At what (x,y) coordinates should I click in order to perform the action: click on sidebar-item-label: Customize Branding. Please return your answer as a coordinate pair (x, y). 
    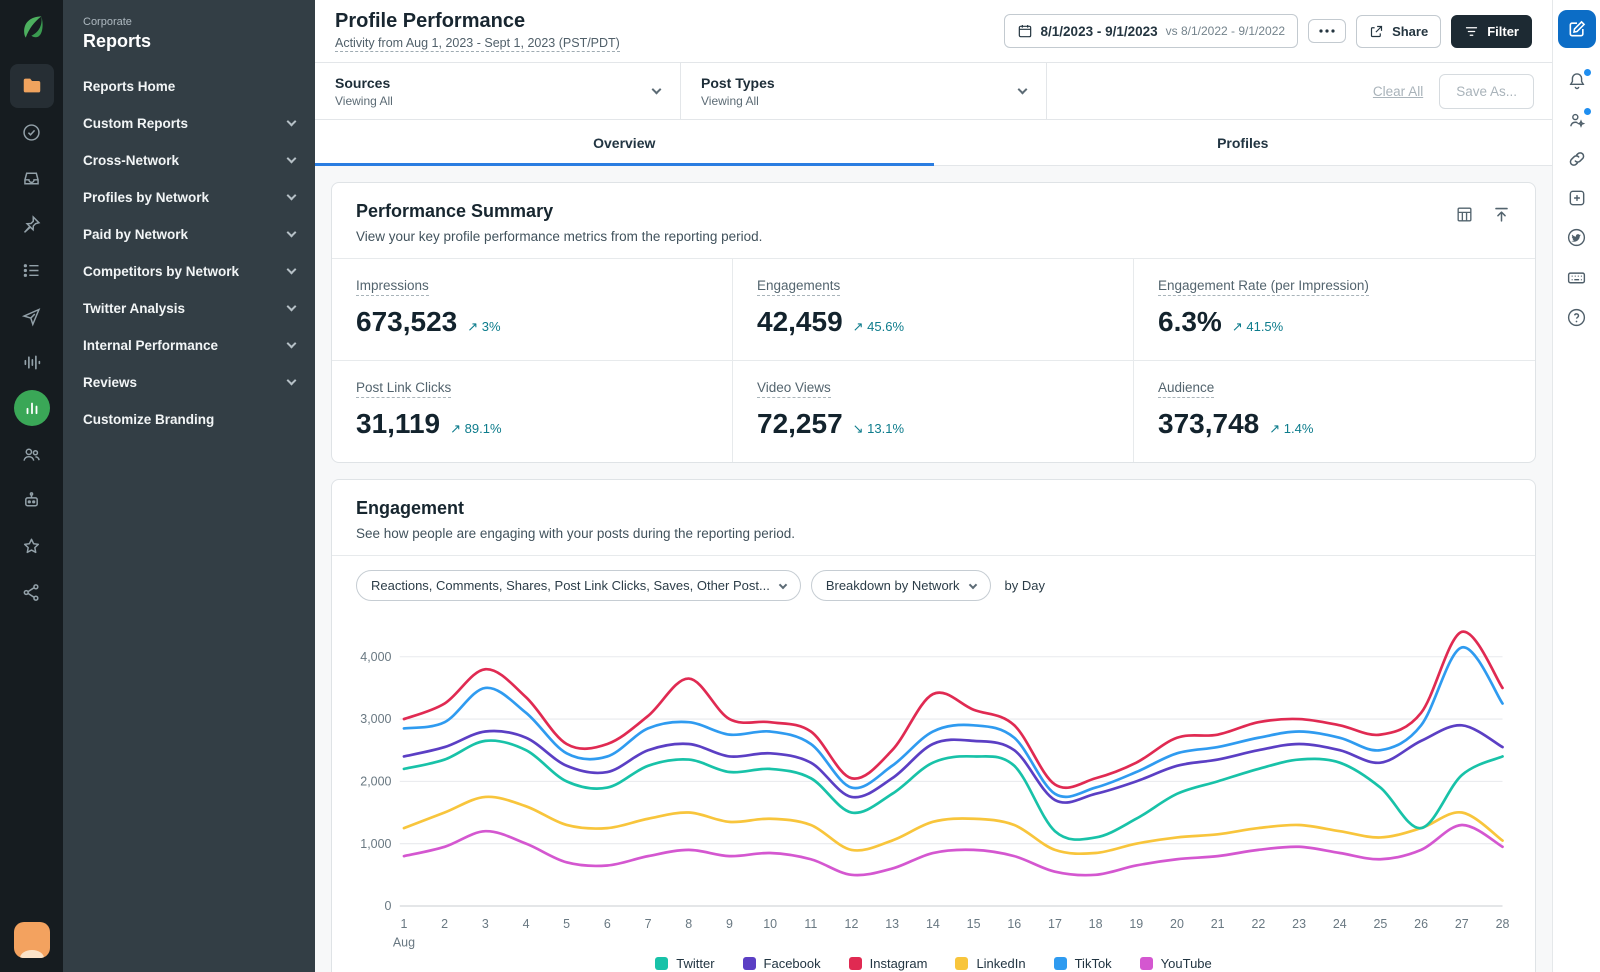
    Looking at the image, I should click on (149, 419).